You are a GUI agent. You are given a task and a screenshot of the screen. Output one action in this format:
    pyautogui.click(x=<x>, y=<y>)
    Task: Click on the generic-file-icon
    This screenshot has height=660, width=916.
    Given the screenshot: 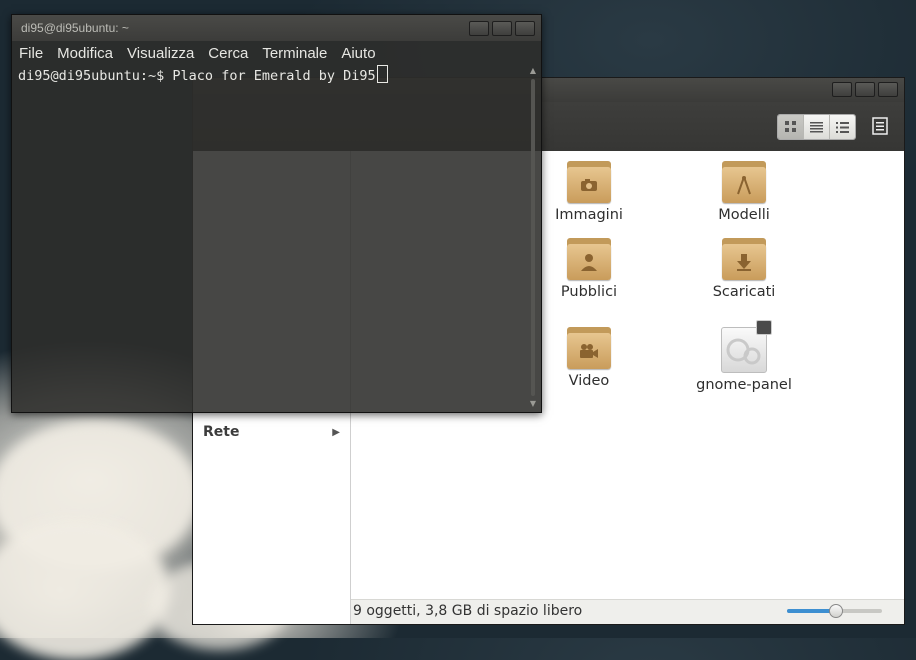 What is the action you would take?
    pyautogui.click(x=746, y=346)
    